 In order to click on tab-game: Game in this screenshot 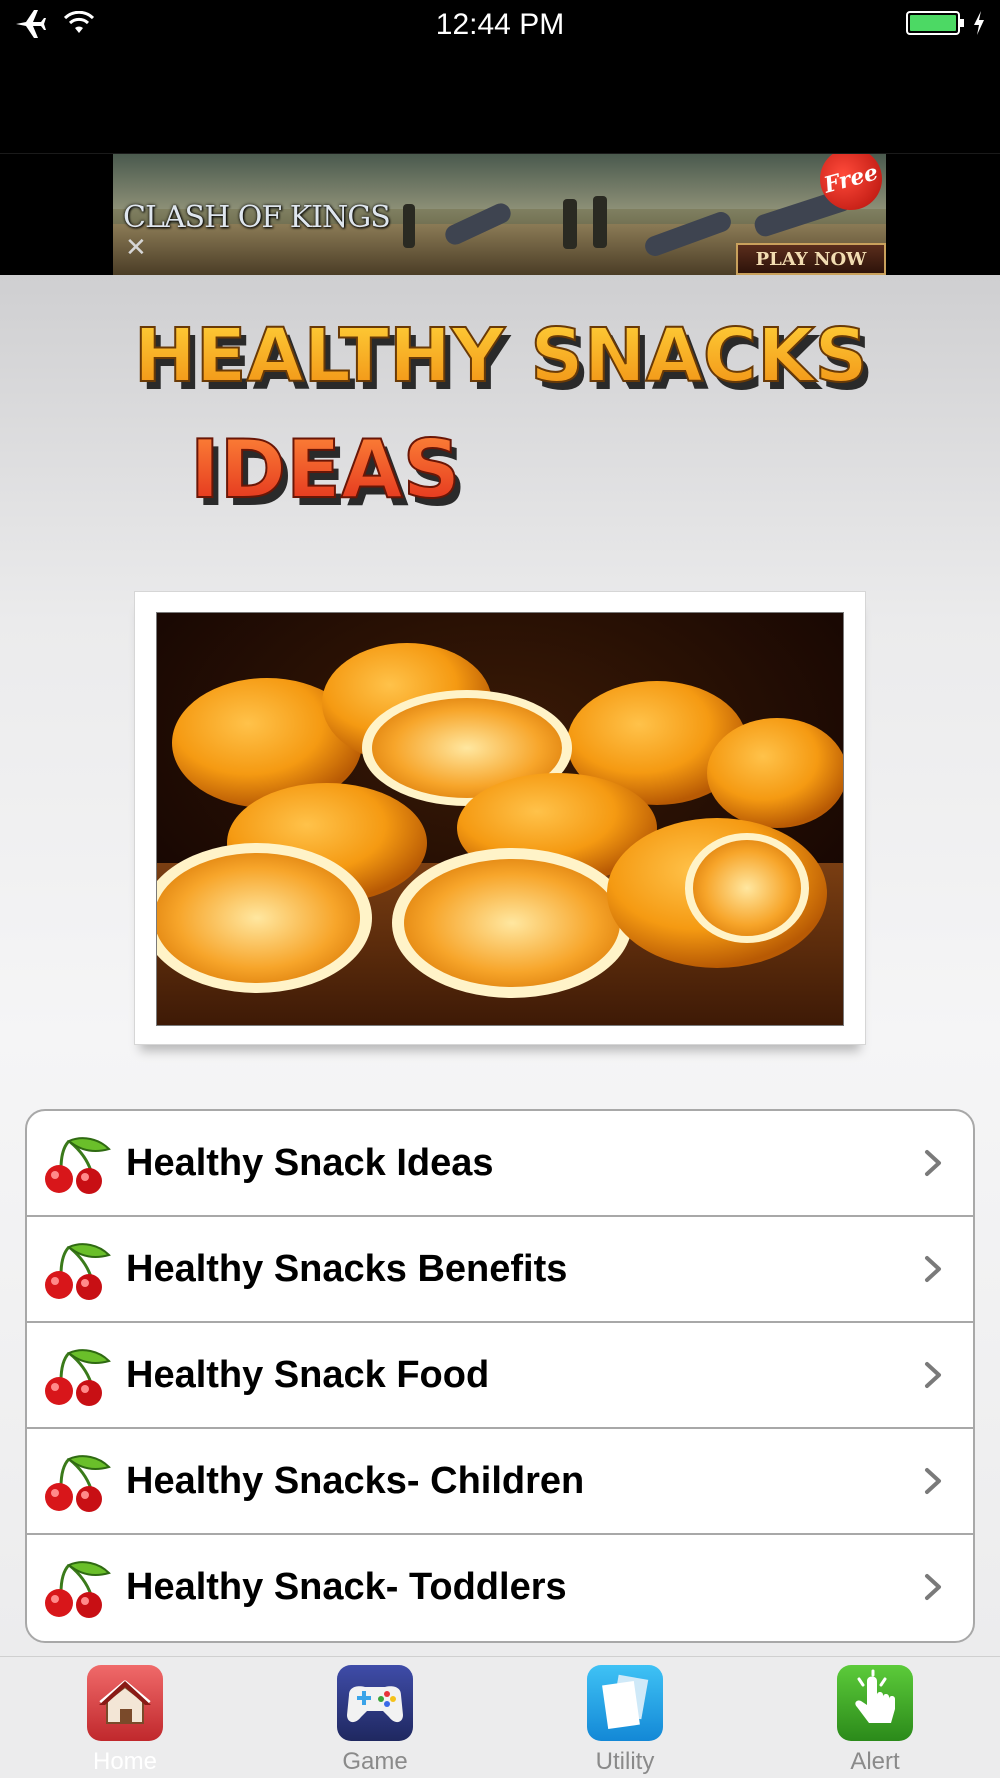, I will do `click(375, 1717)`.